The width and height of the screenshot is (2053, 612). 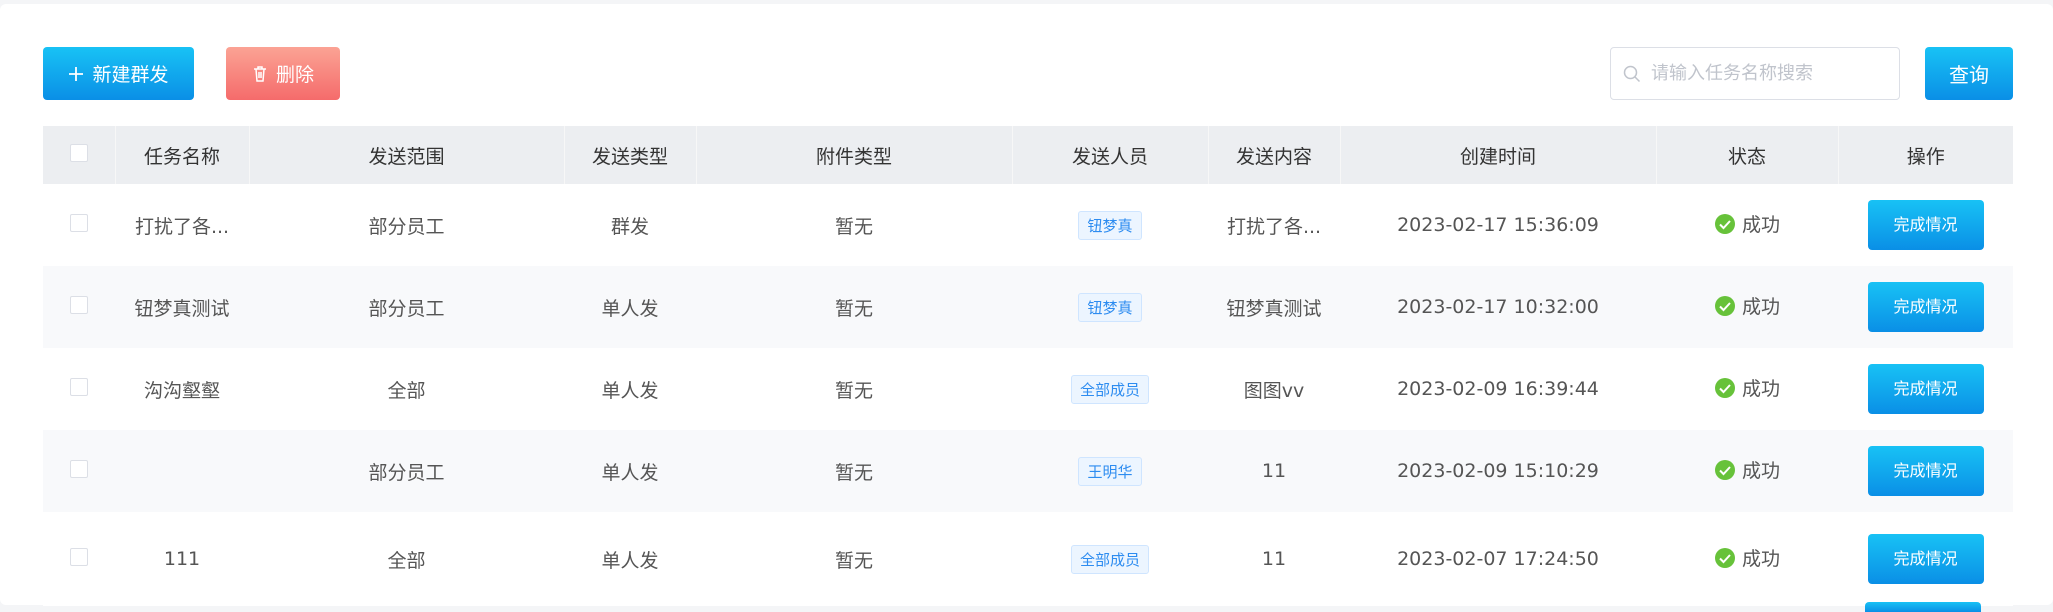 I want to click on plus-icon, so click(x=76, y=73).